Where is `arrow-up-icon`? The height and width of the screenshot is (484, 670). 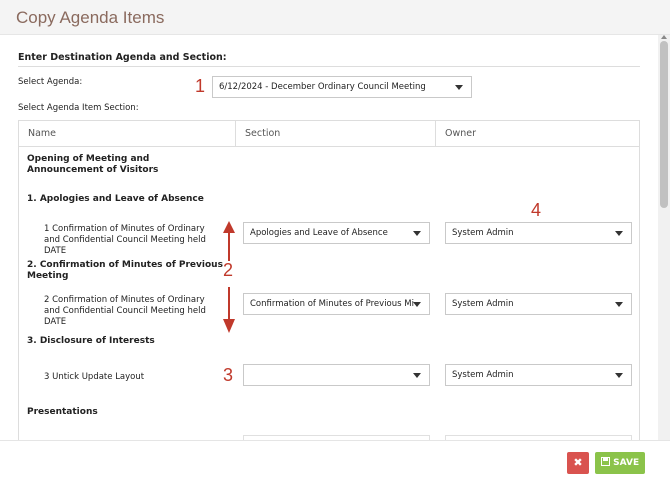
arrow-up-icon is located at coordinates (229, 241).